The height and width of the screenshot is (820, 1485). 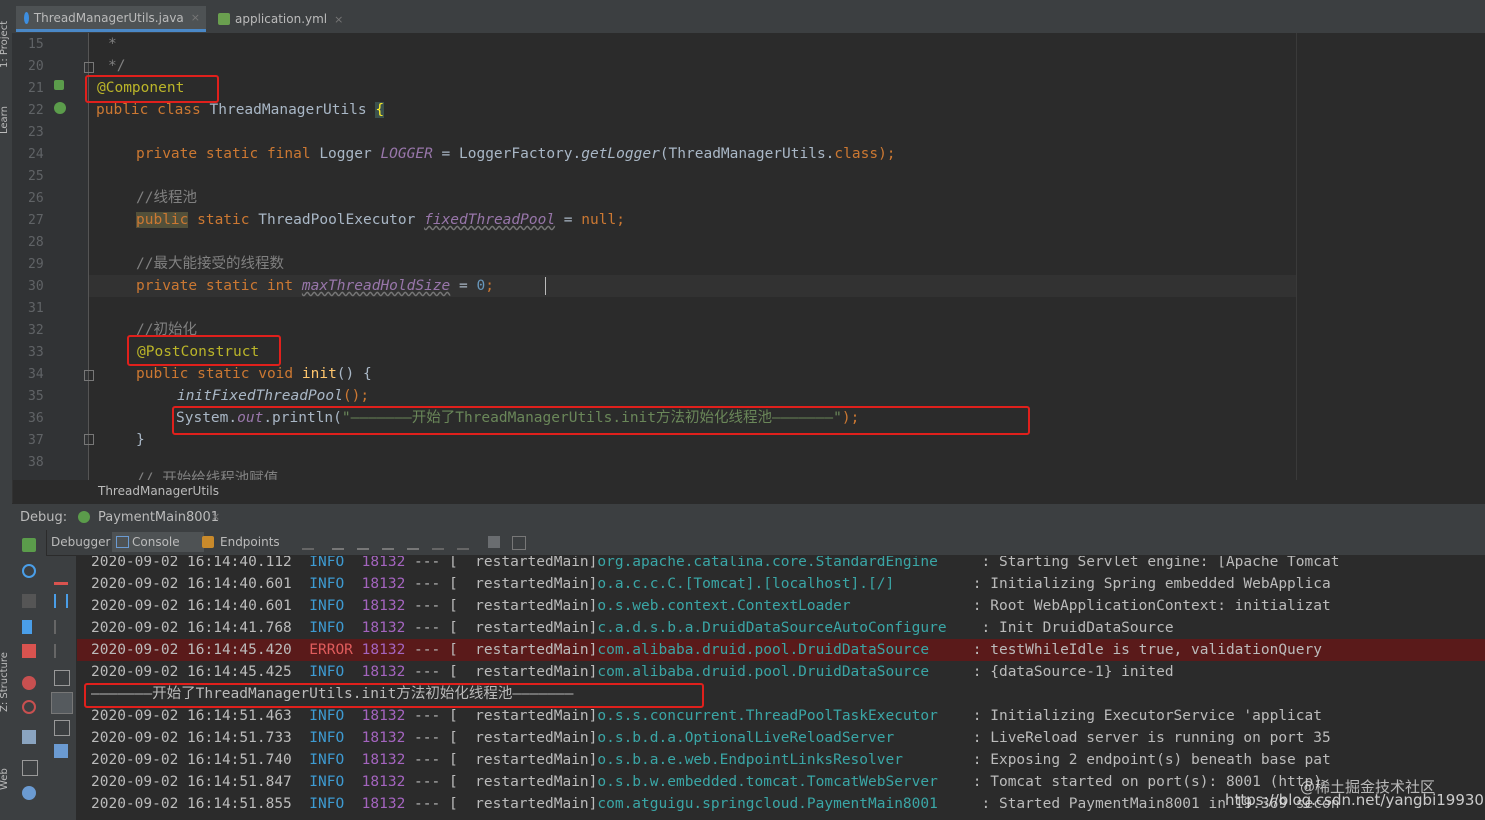 I want to click on resume-icon, so click(x=29, y=601).